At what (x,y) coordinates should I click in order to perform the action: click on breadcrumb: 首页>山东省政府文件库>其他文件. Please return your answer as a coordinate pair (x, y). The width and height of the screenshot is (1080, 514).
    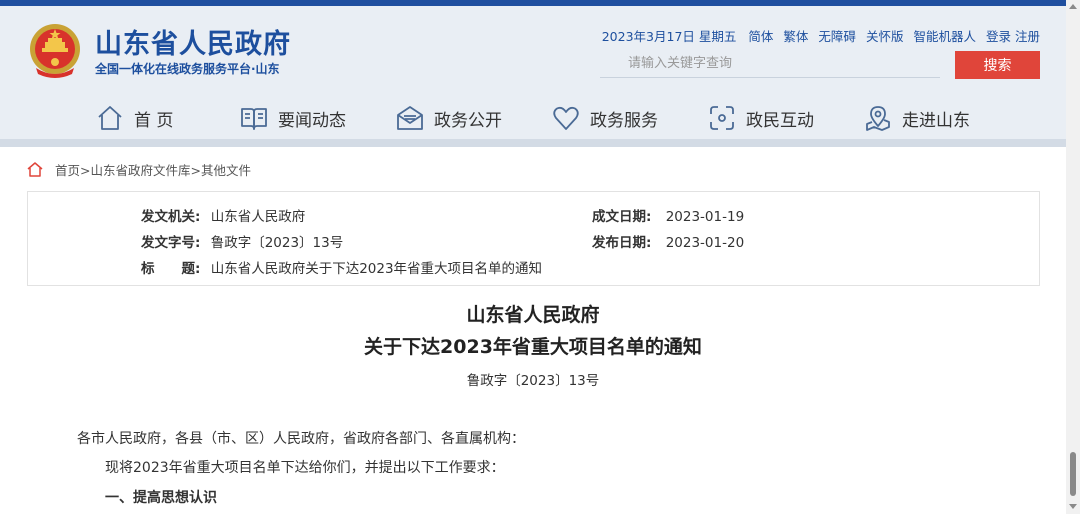
    Looking at the image, I should click on (139, 169).